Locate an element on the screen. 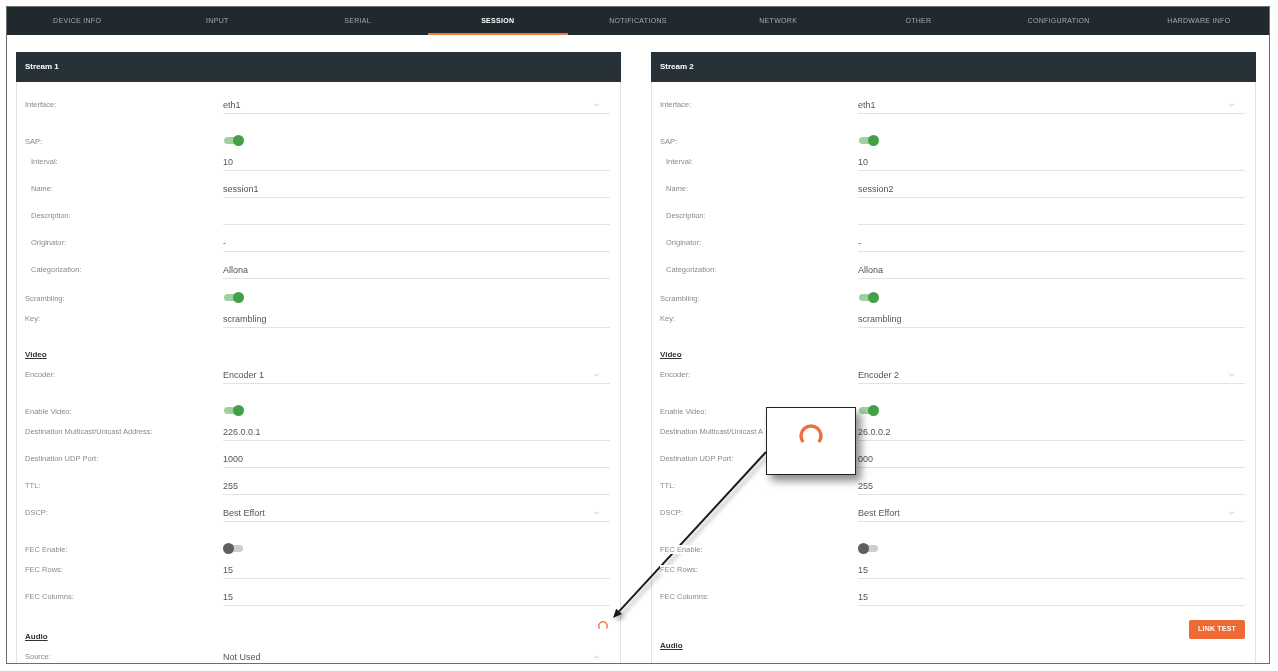 Image resolution: width=1278 pixels, height=671 pixels. text-field: 1000 is located at coordinates (416, 460).